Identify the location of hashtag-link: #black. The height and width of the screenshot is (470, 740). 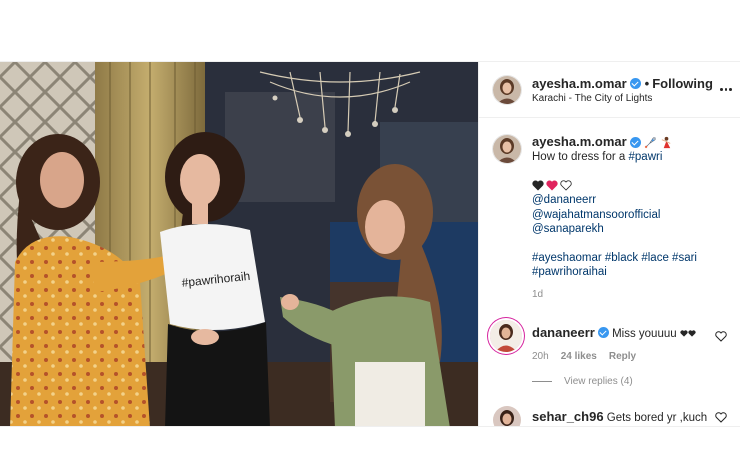
(621, 258).